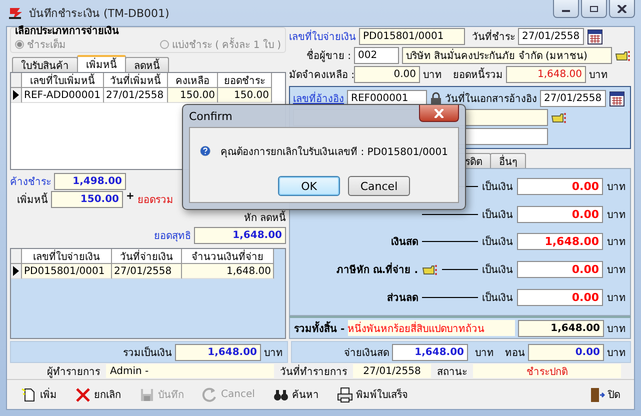 This screenshot has height=416, width=641. What do you see at coordinates (372, 394) in the screenshot?
I see `print-button: พิมพ์ใบเสร็จ` at bounding box center [372, 394].